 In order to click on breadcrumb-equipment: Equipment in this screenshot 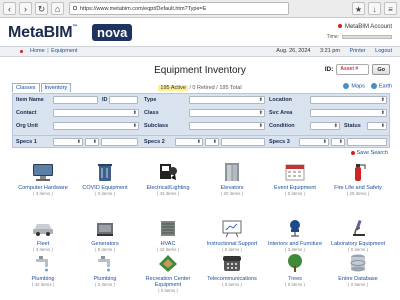, I will do `click(64, 51)`.